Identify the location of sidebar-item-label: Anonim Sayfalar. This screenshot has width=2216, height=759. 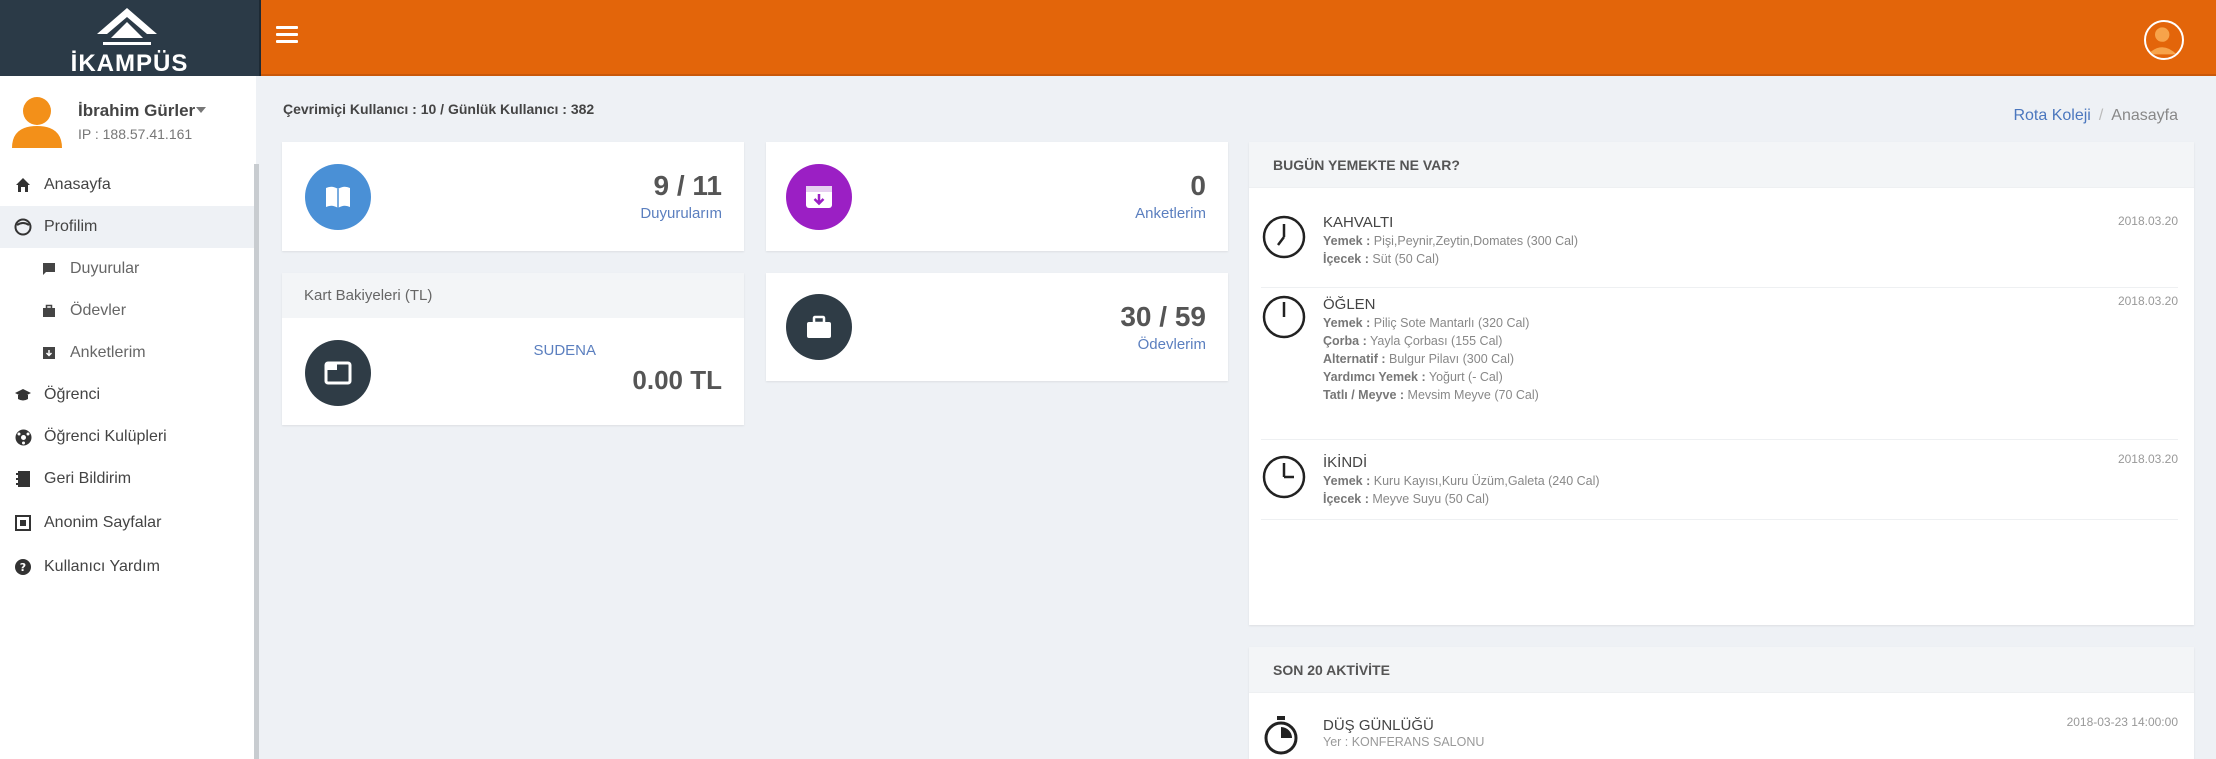
(103, 522).